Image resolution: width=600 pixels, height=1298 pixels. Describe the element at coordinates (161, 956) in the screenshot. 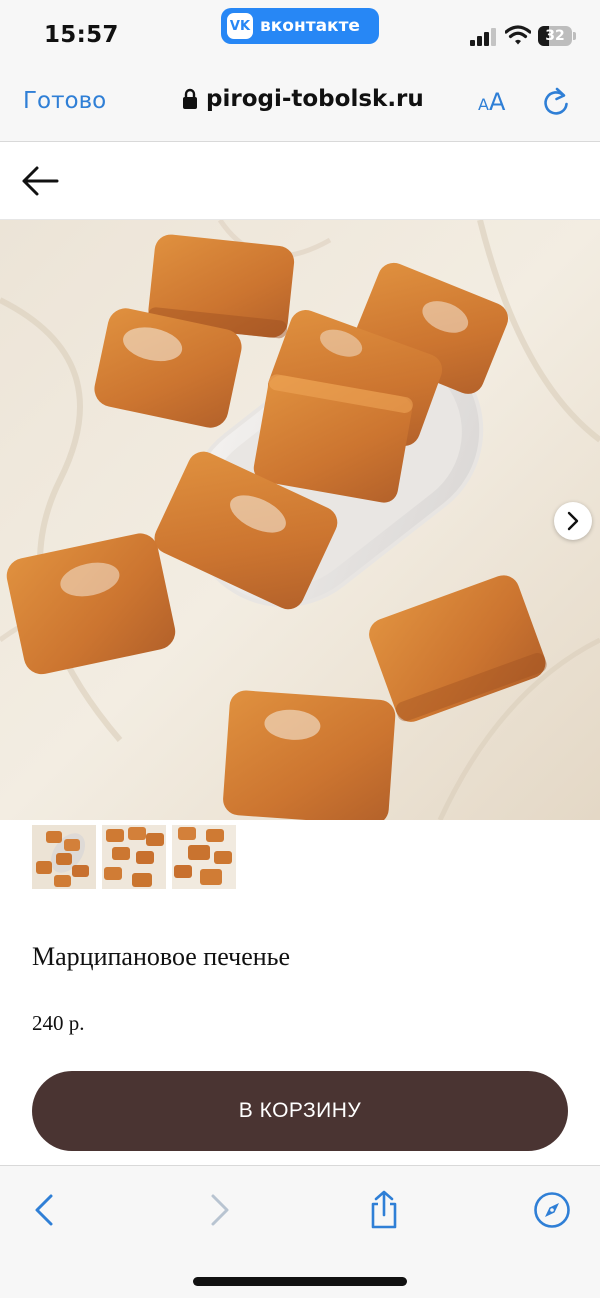

I see `product-title: Марципановое печенье` at that location.